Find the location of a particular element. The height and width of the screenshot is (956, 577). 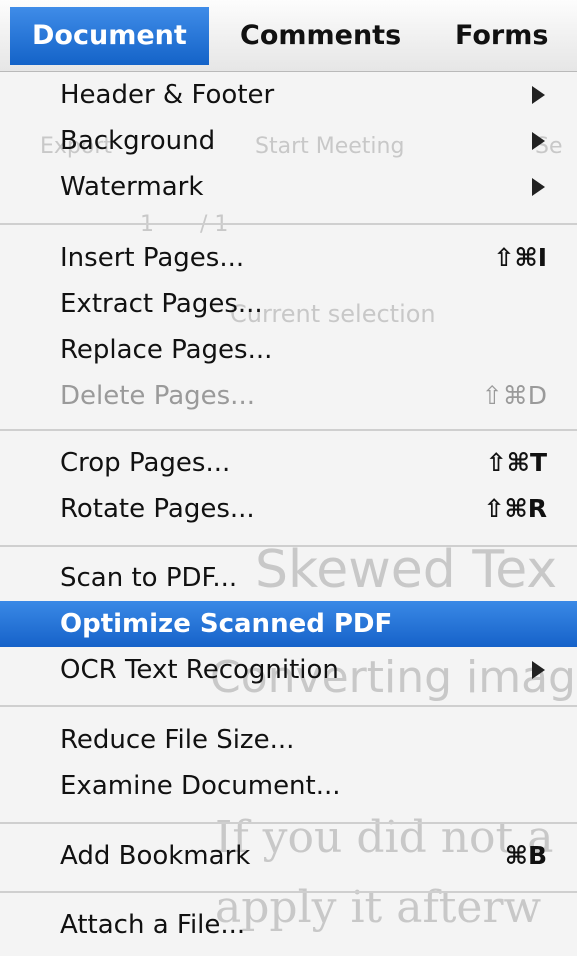

menu-item-label: OCR Text Recognition is located at coordinates (199, 670).